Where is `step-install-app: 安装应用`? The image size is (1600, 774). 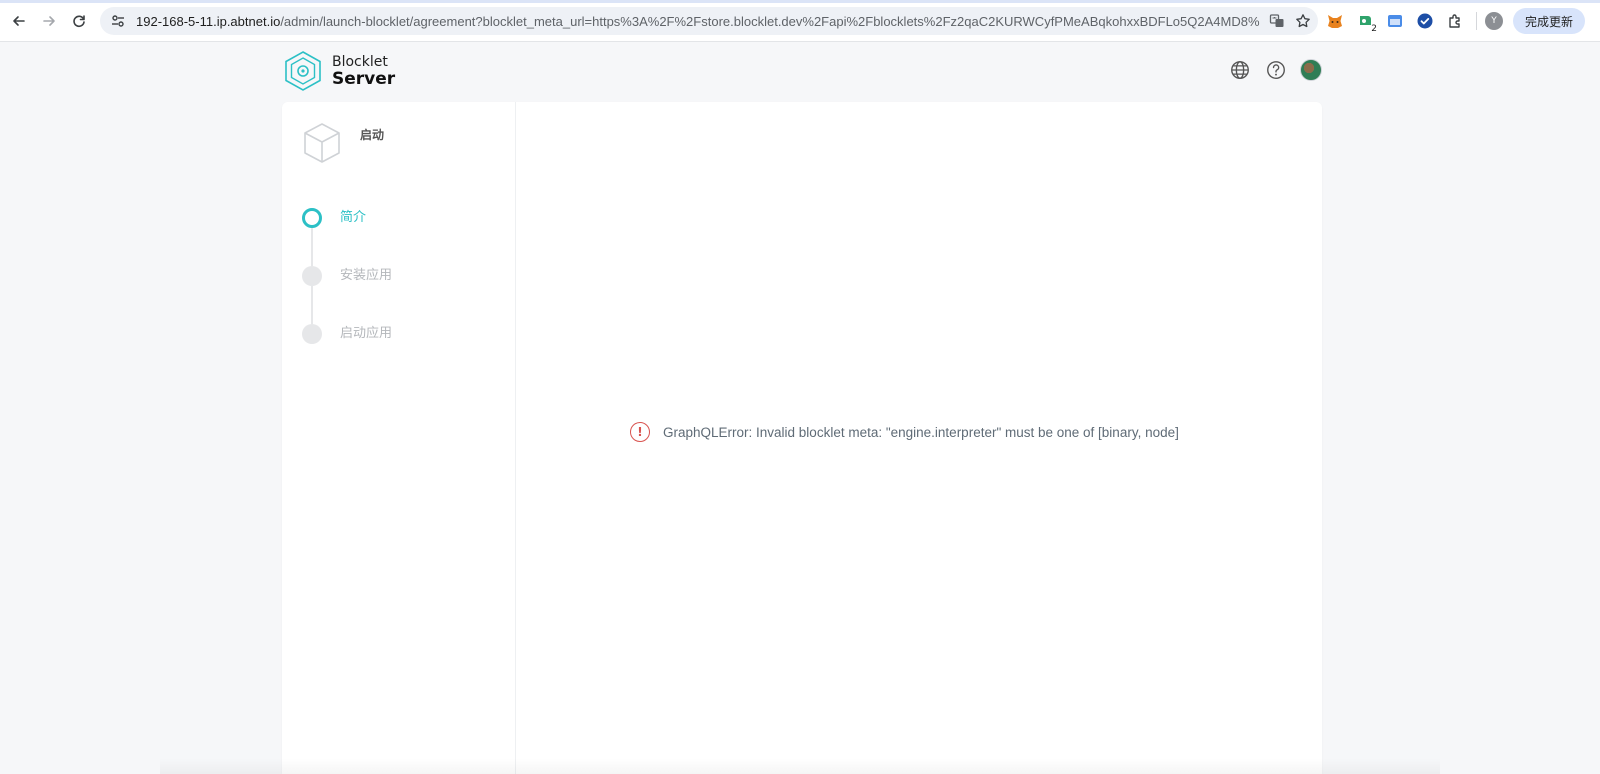
step-install-app: 安装应用 is located at coordinates (347, 295).